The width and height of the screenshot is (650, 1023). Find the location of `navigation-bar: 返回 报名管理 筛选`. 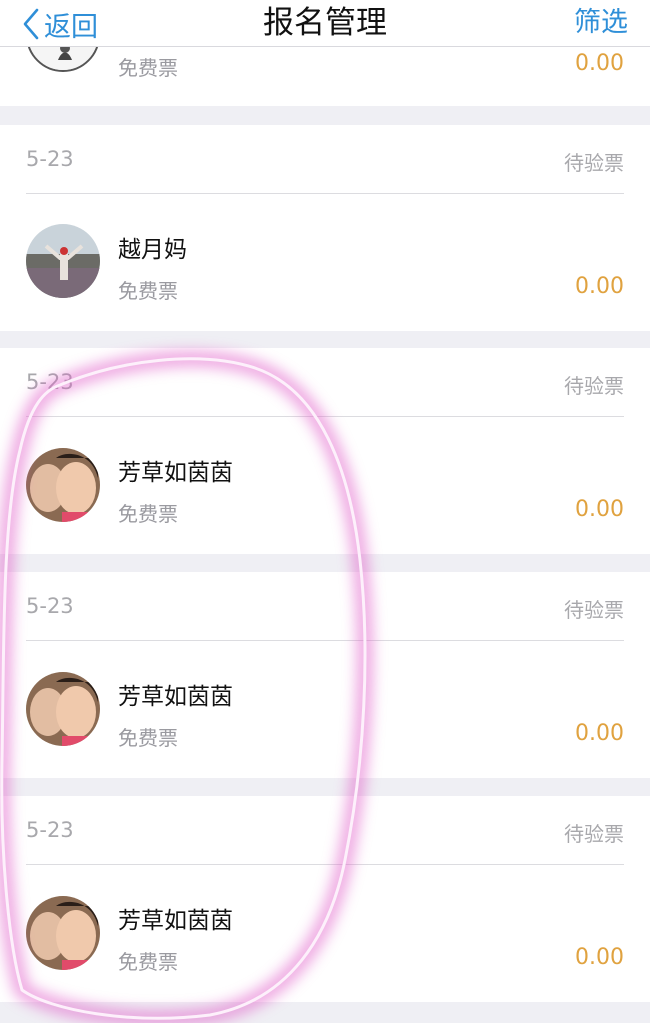

navigation-bar: 返回 报名管理 筛选 is located at coordinates (325, 23).